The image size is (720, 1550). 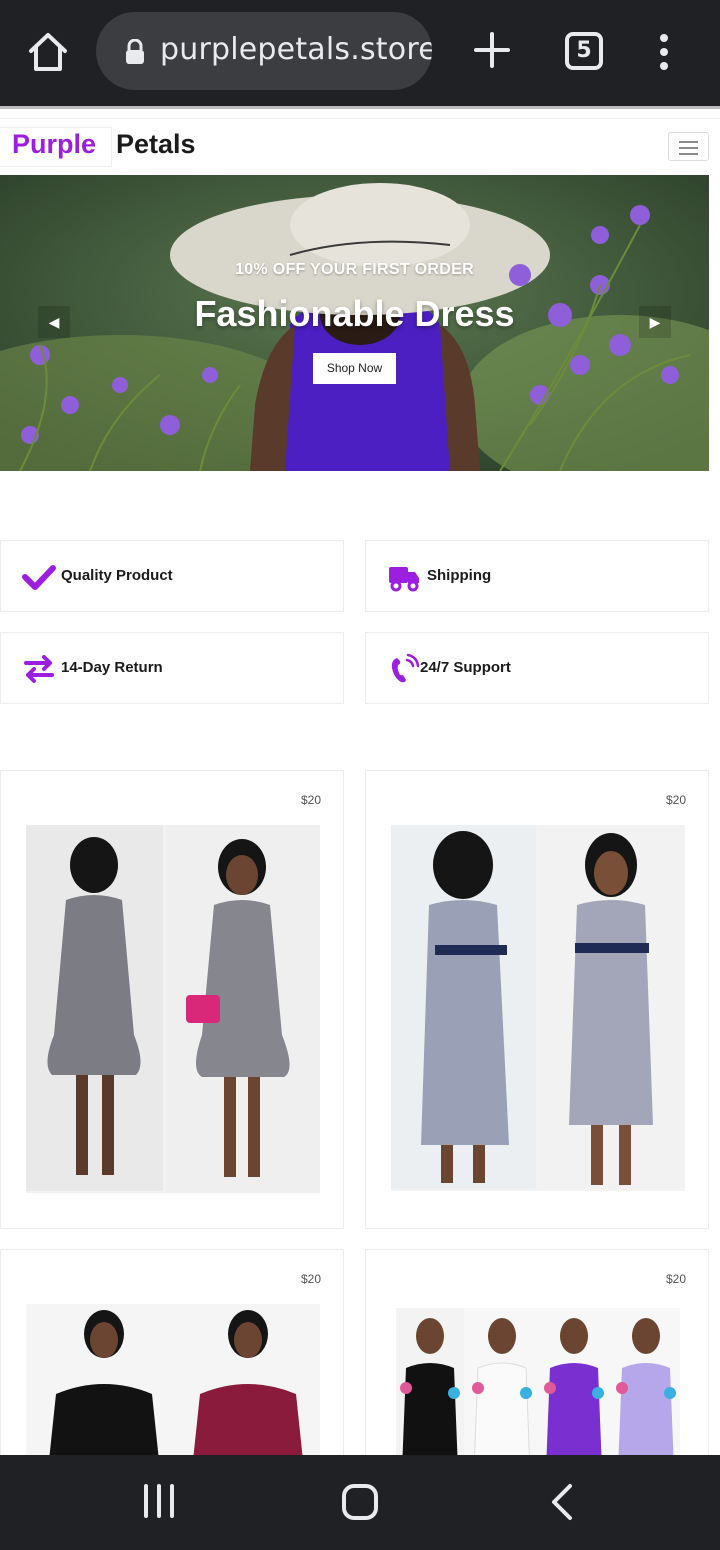 What do you see at coordinates (354, 313) in the screenshot?
I see `hero-title: Fashionable Dress` at bounding box center [354, 313].